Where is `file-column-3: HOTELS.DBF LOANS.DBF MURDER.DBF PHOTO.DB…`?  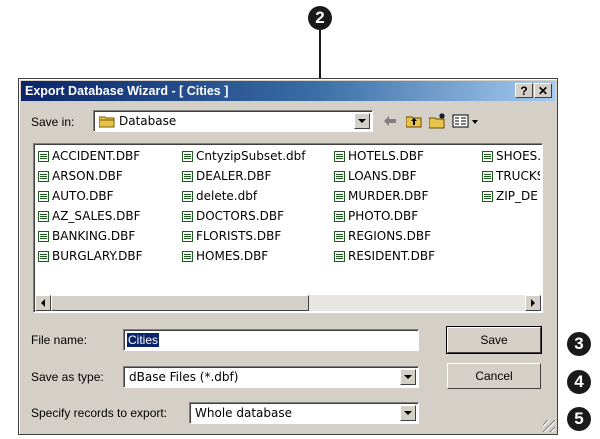 file-column-3: HOTELS.DBF LOANS.DBF MURDER.DBF PHOTO.DB… is located at coordinates (408, 206).